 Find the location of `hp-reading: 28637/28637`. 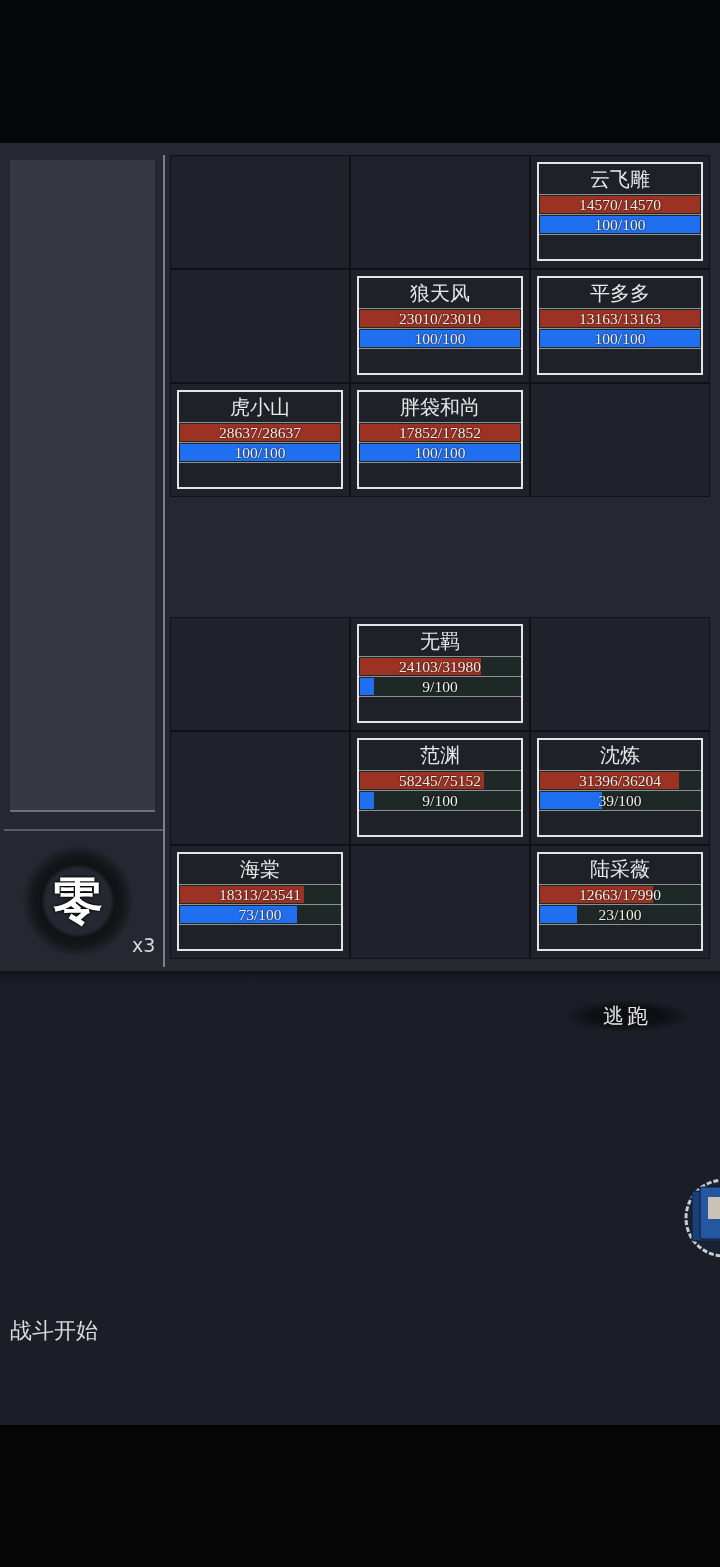

hp-reading: 28637/28637 is located at coordinates (260, 432).